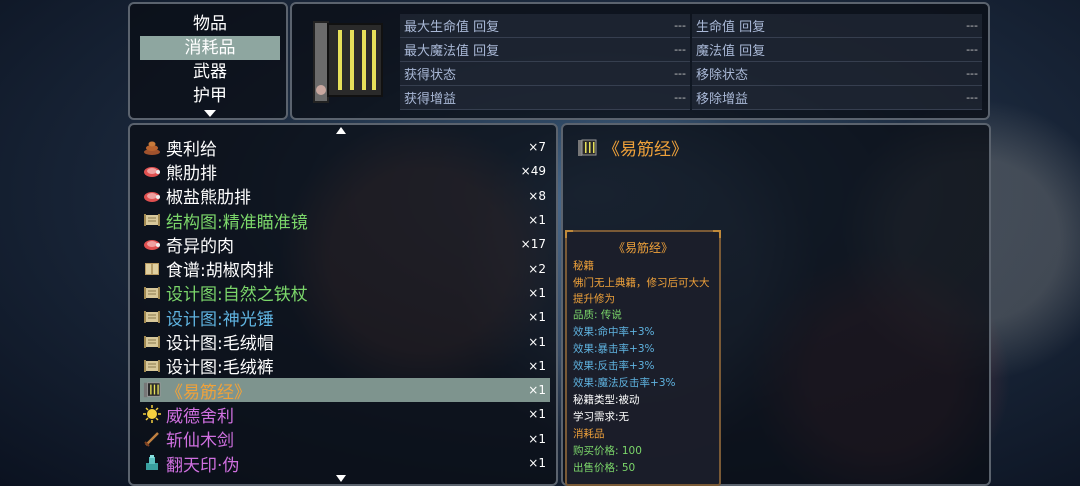 The image size is (1080, 486). I want to click on item-row: 《易筋经》 ×1, so click(345, 390).